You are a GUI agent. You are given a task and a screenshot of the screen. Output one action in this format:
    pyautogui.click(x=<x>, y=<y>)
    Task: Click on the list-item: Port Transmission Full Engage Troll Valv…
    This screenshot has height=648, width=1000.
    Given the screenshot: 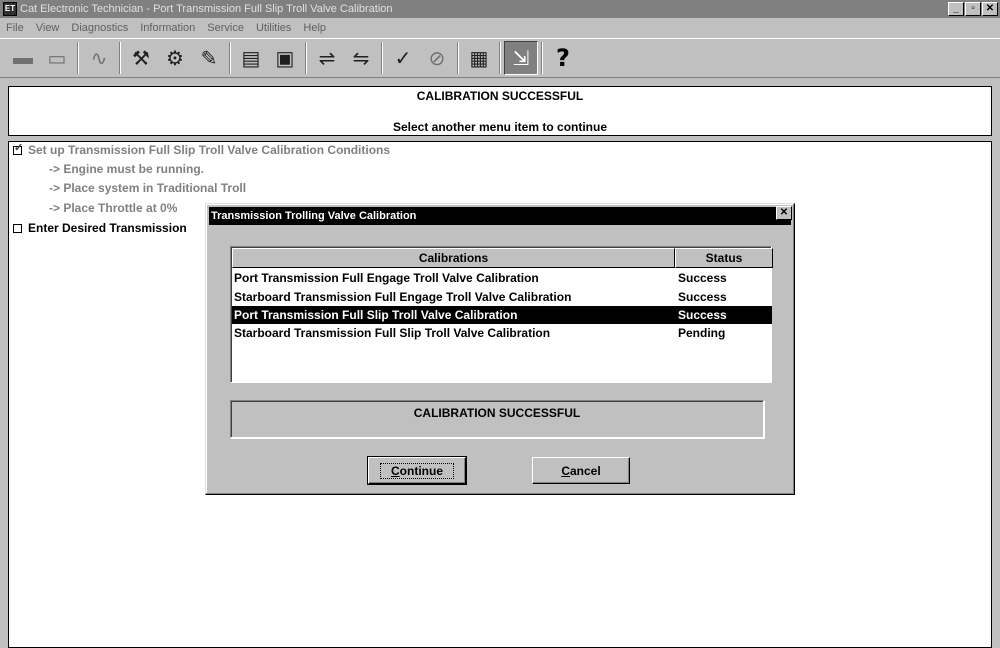 What is the action you would take?
    pyautogui.click(x=502, y=278)
    